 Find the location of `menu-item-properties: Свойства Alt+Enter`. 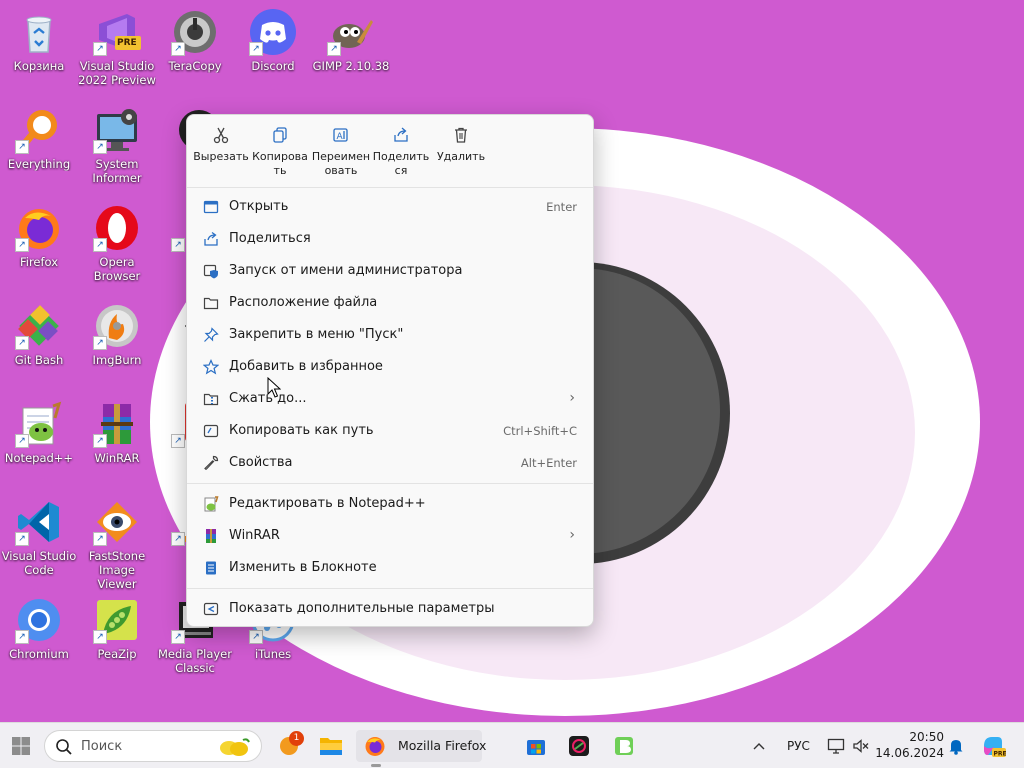

menu-item-properties: Свойства Alt+Enter is located at coordinates (390, 463).